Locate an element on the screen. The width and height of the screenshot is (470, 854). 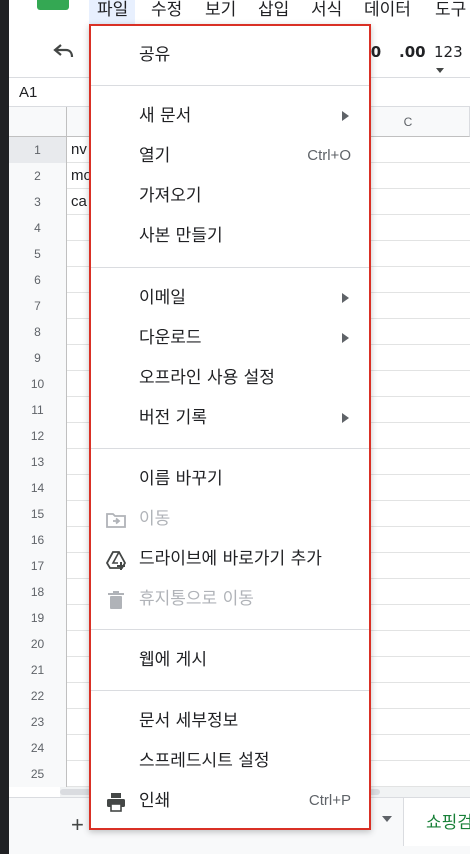
row-number: 3 is located at coordinates (38, 202).